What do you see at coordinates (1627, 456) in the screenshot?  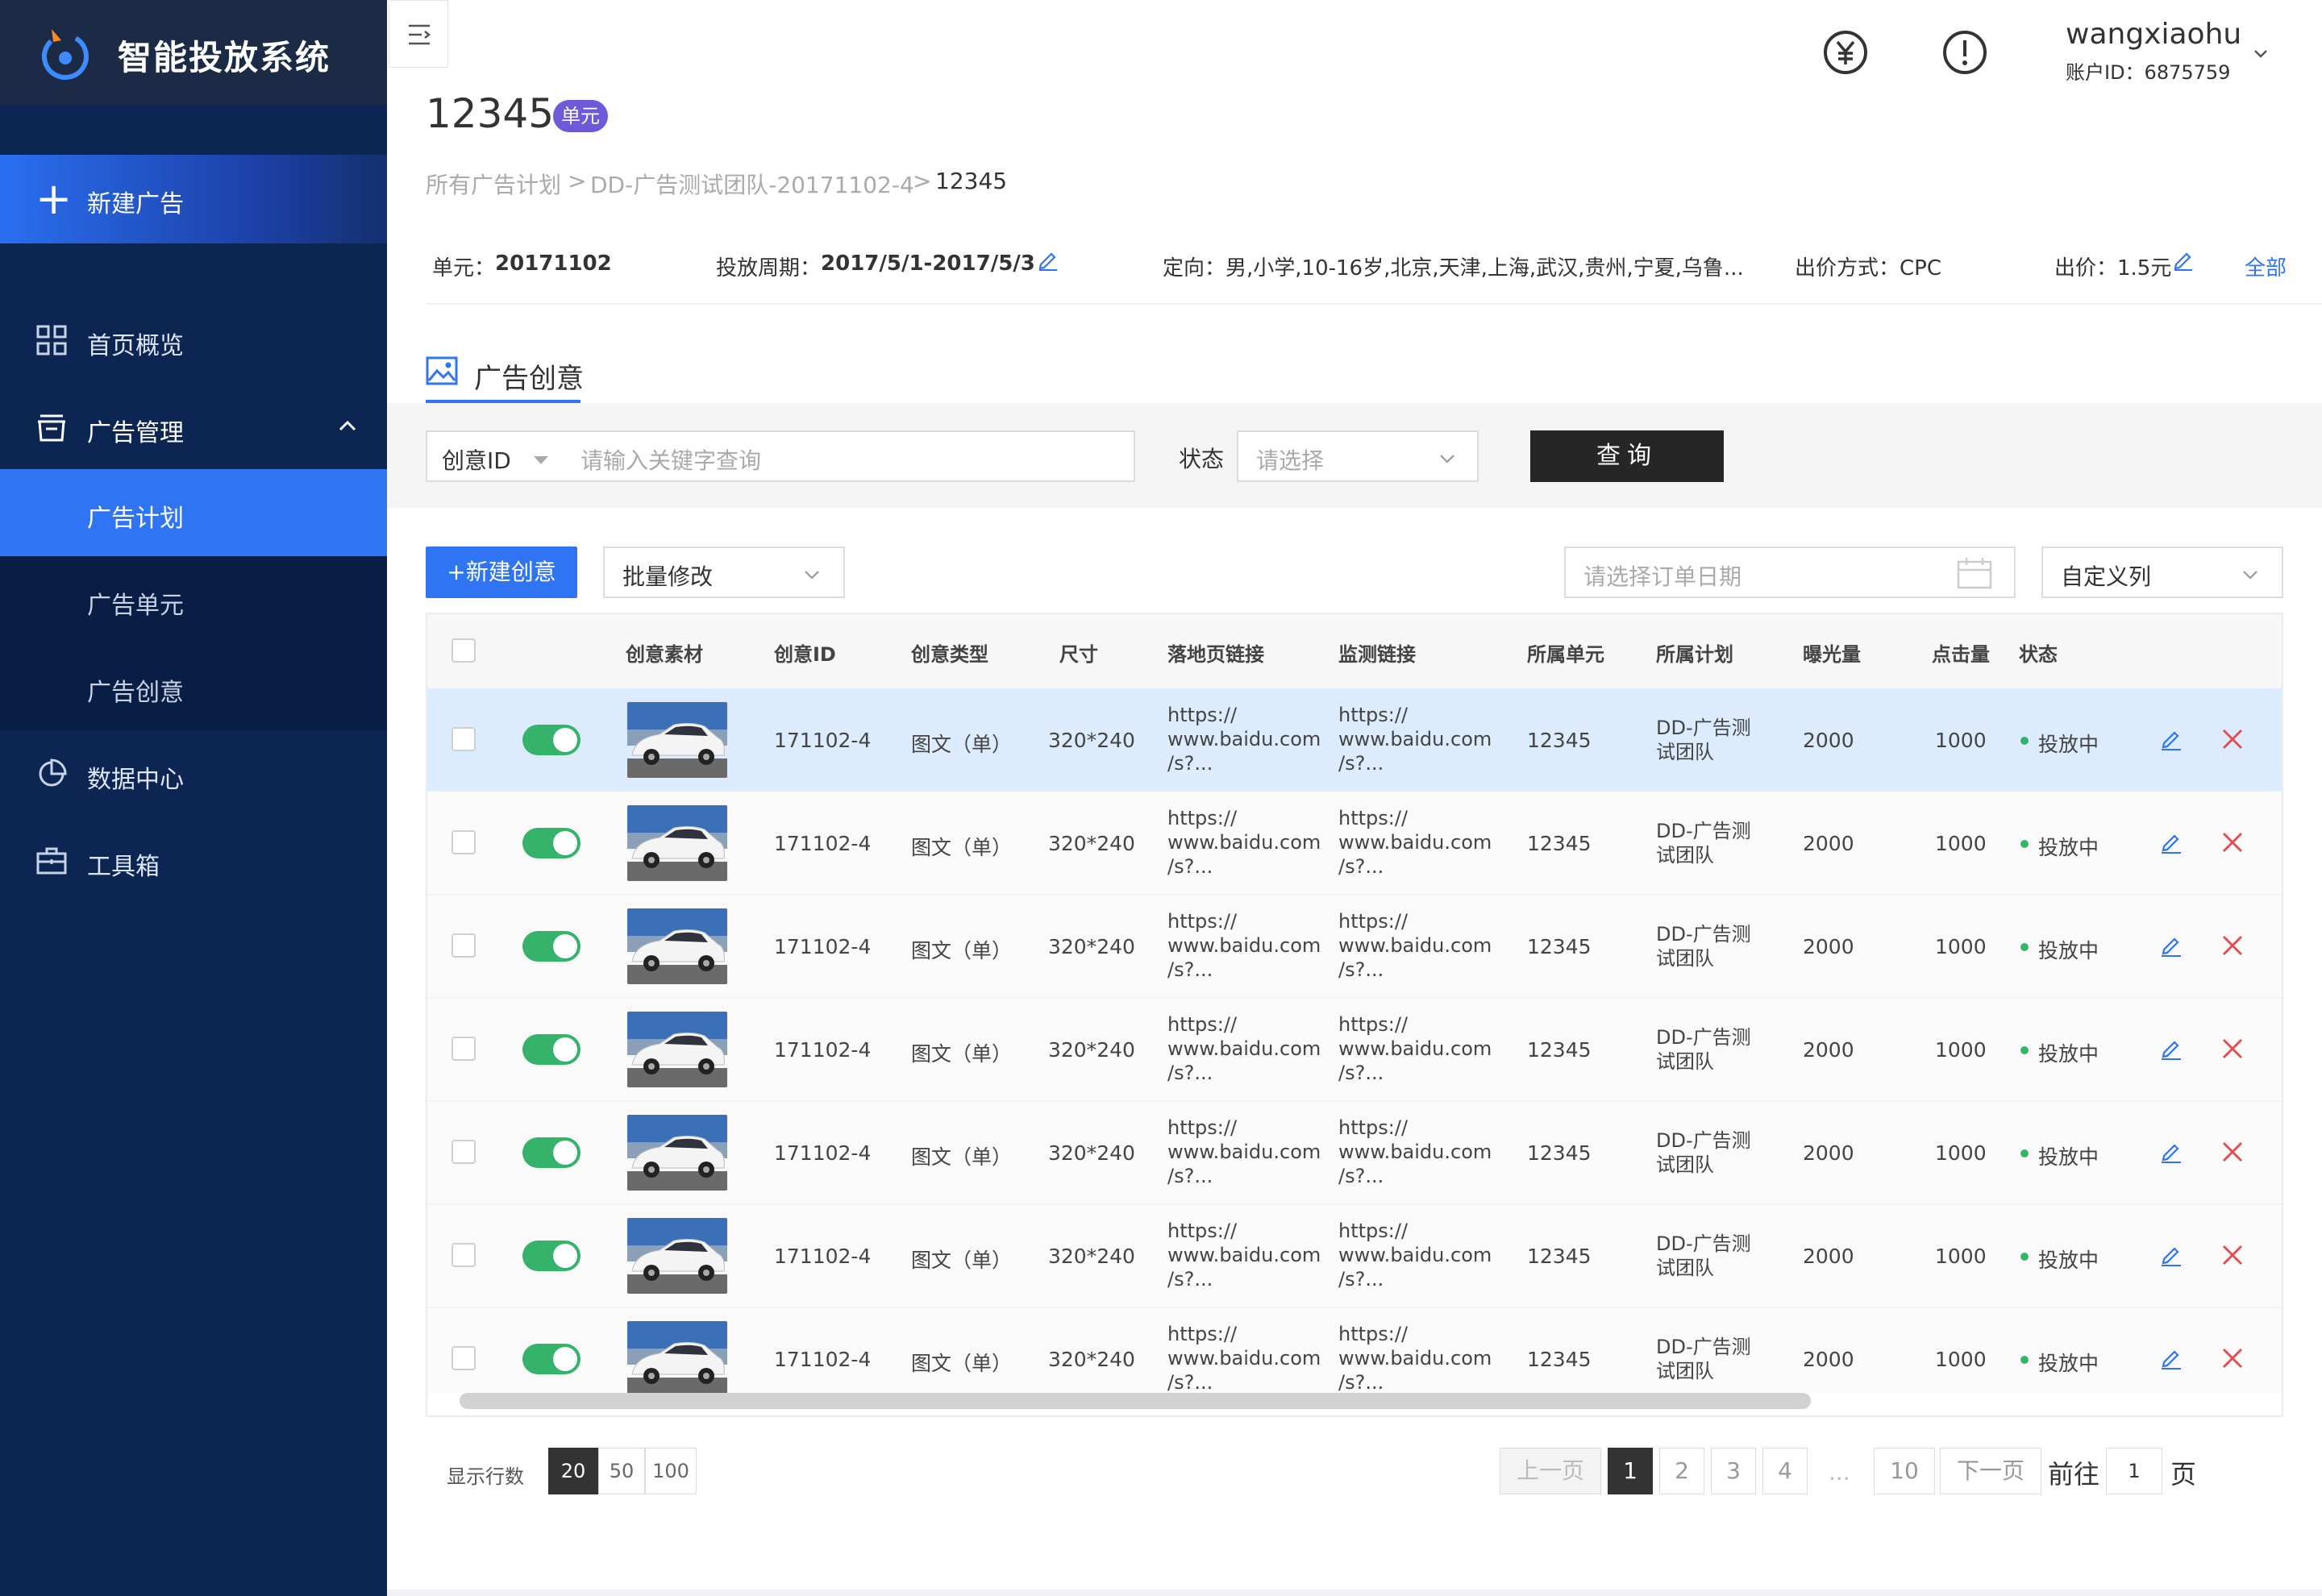 I see `query-button: 查询` at bounding box center [1627, 456].